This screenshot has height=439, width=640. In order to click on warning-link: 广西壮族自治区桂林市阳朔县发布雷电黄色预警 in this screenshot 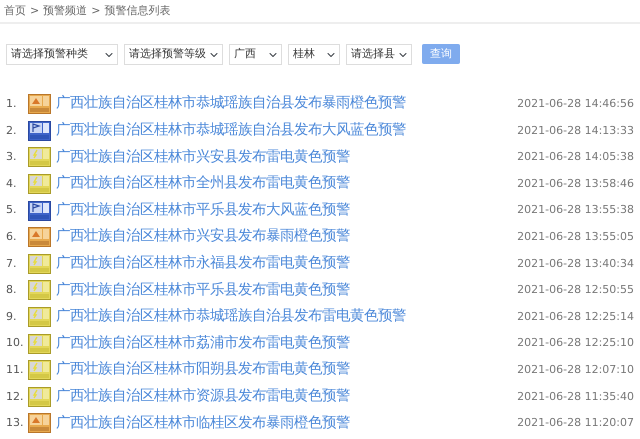, I will do `click(203, 370)`.